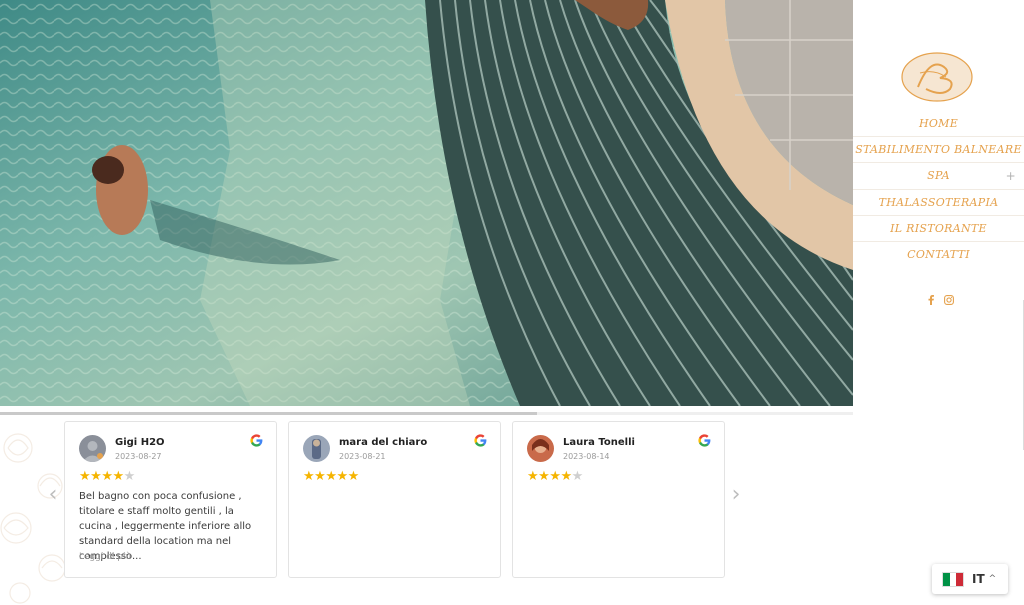 This screenshot has height=605, width=1024. I want to click on instagram-icon, so click(949, 300).